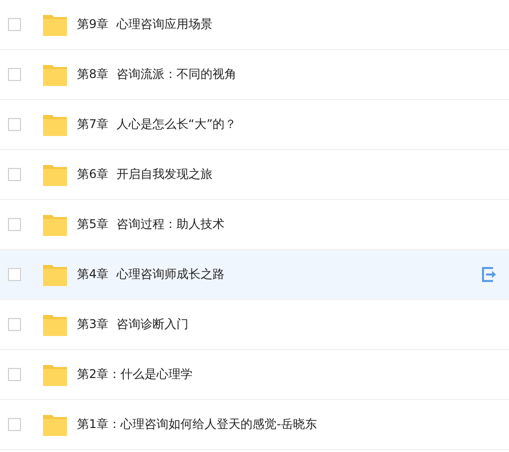 This screenshot has width=509, height=452. I want to click on folder-row: 第4章 心理咨询师成长之路, so click(254, 275).